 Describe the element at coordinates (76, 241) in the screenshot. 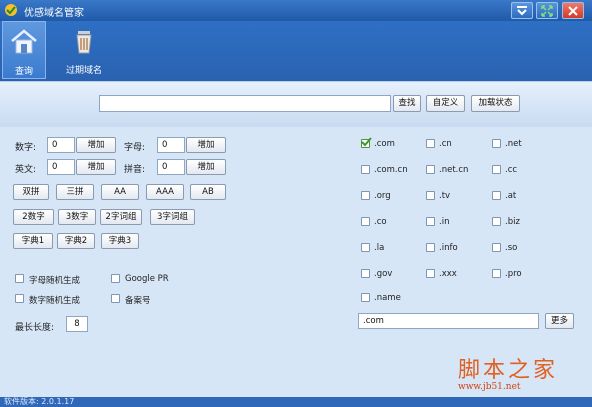

I see `dict-button-2: 字典2` at that location.